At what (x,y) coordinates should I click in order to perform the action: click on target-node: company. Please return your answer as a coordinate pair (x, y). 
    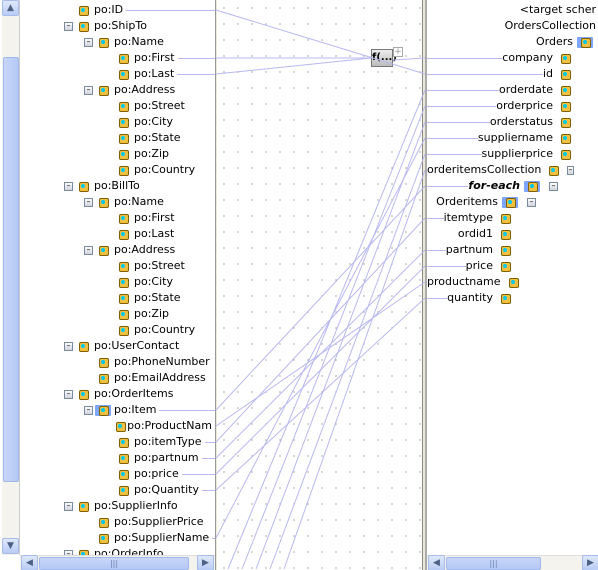
    Looking at the image, I should click on (501, 58).